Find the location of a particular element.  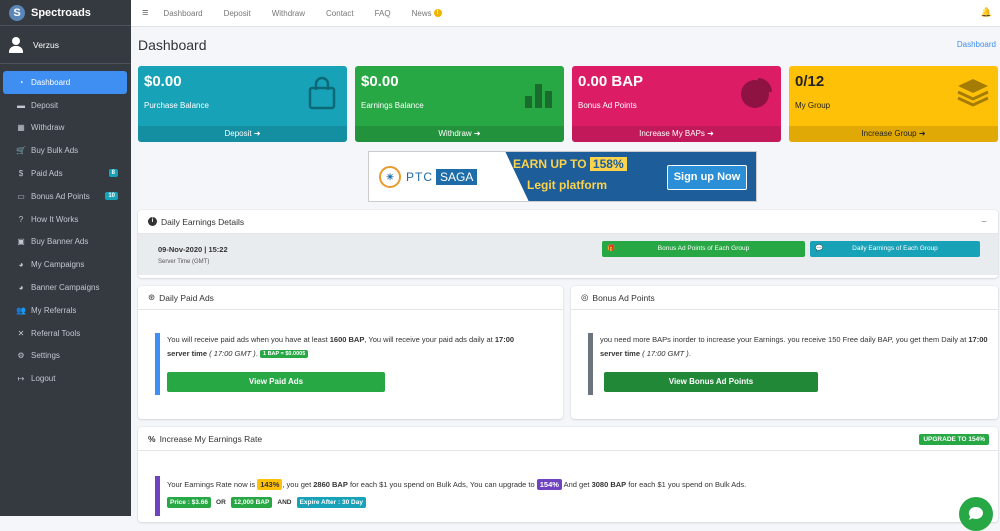

brand: S Spectroads is located at coordinates (65, 13).